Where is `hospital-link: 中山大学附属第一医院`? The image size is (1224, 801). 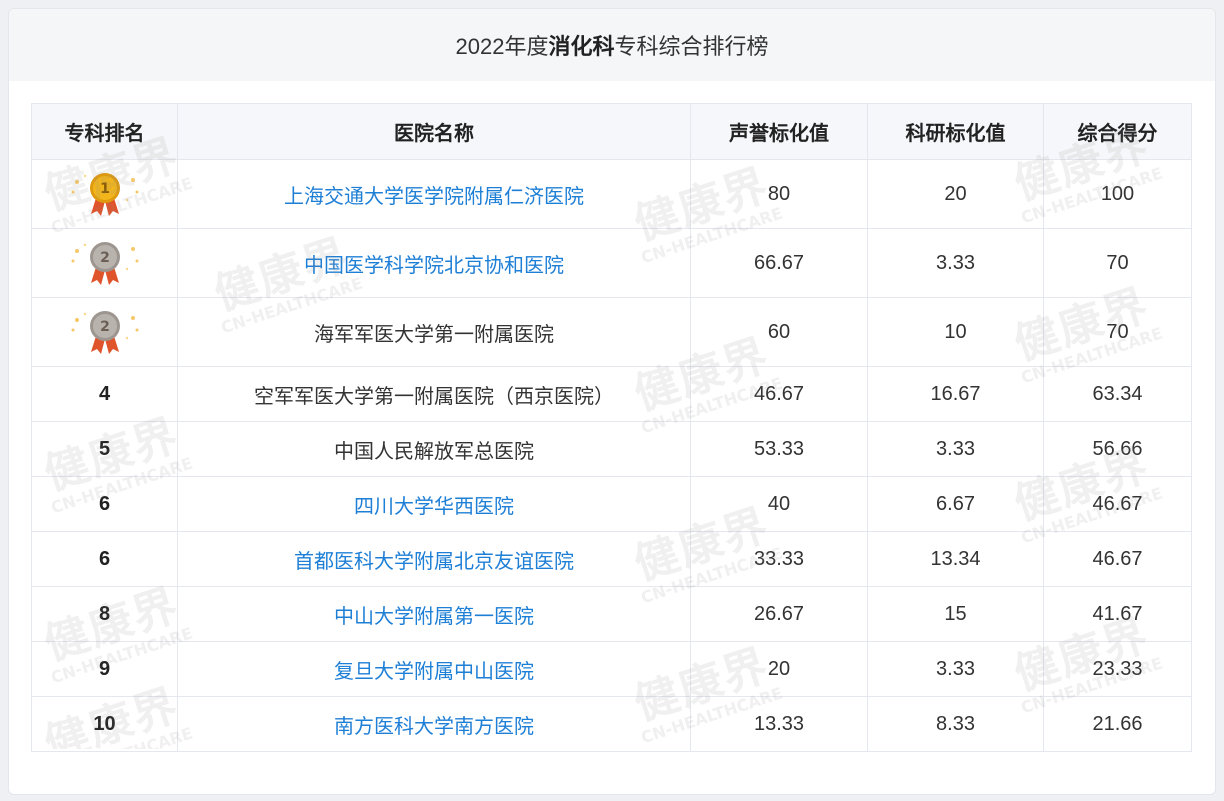 hospital-link: 中山大学附属第一医院 is located at coordinates (434, 617).